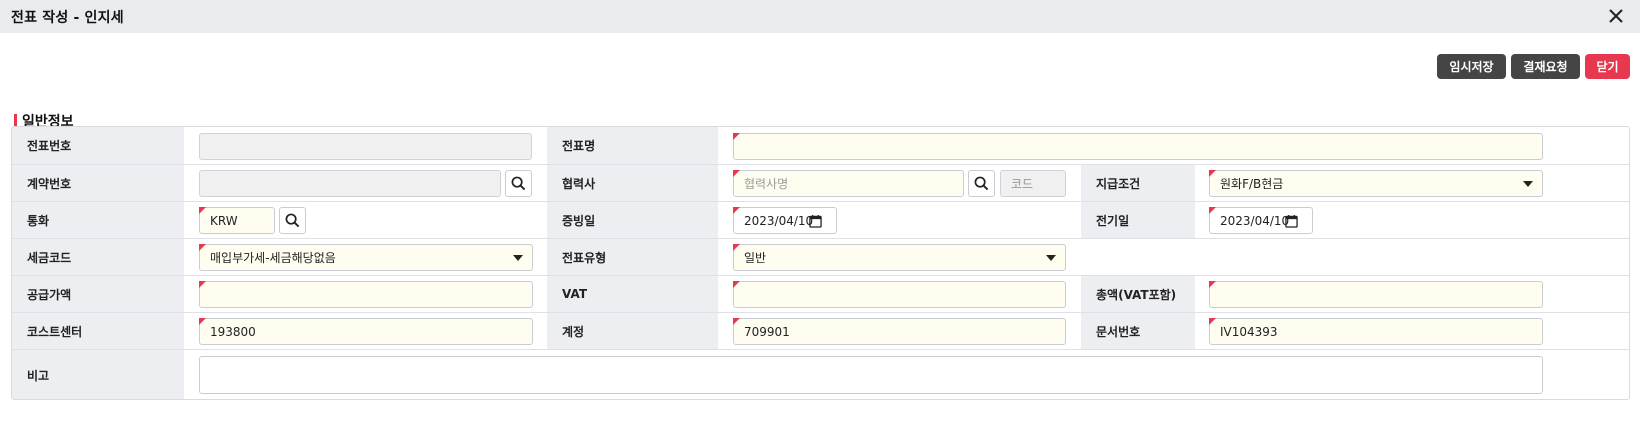  Describe the element at coordinates (848, 183) in the screenshot. I see `partner-name-input: 협력사명` at that location.